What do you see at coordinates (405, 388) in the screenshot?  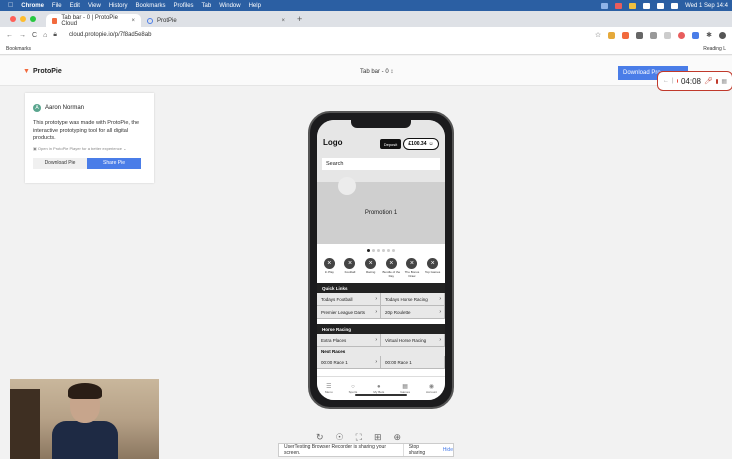 I see `nav-games: ▦ Games` at bounding box center [405, 388].